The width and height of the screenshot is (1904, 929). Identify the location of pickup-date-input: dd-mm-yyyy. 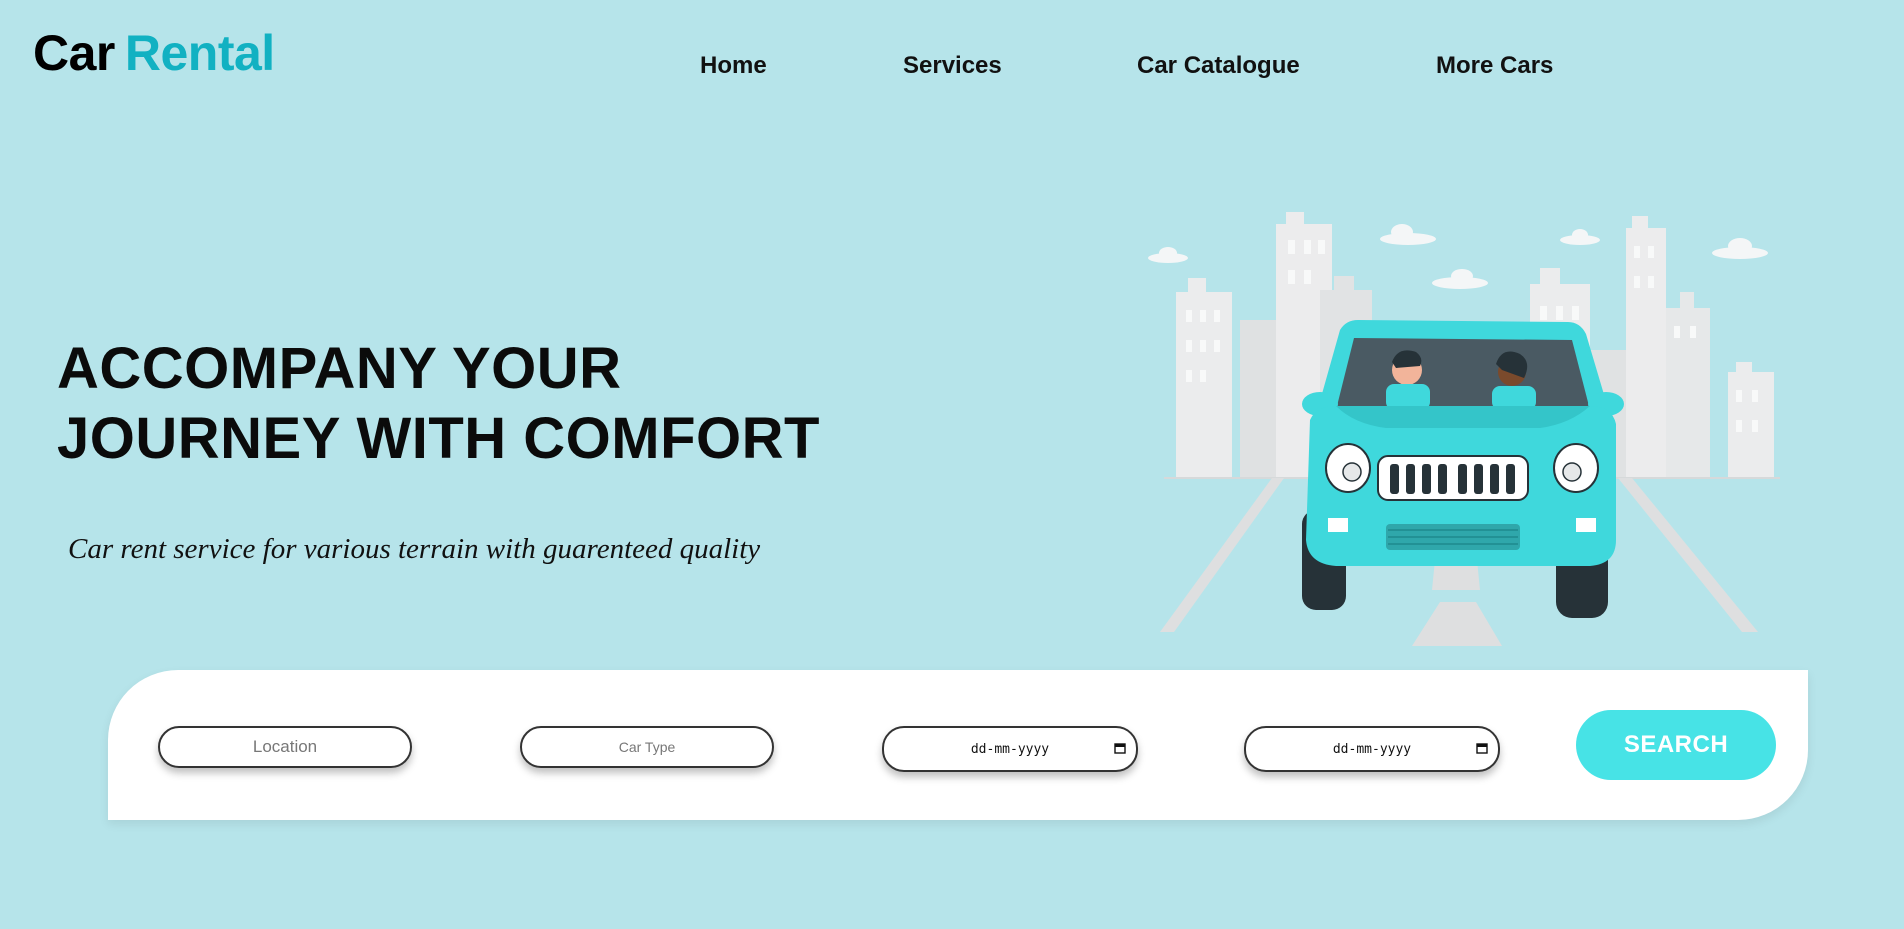
(1010, 749).